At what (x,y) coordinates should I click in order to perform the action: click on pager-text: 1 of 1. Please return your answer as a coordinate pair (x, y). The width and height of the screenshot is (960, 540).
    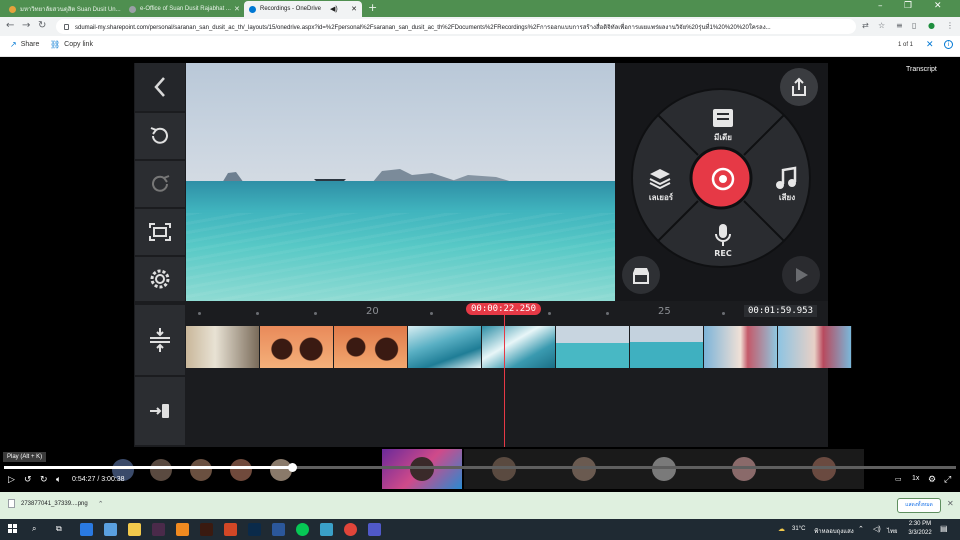
    Looking at the image, I should click on (906, 45).